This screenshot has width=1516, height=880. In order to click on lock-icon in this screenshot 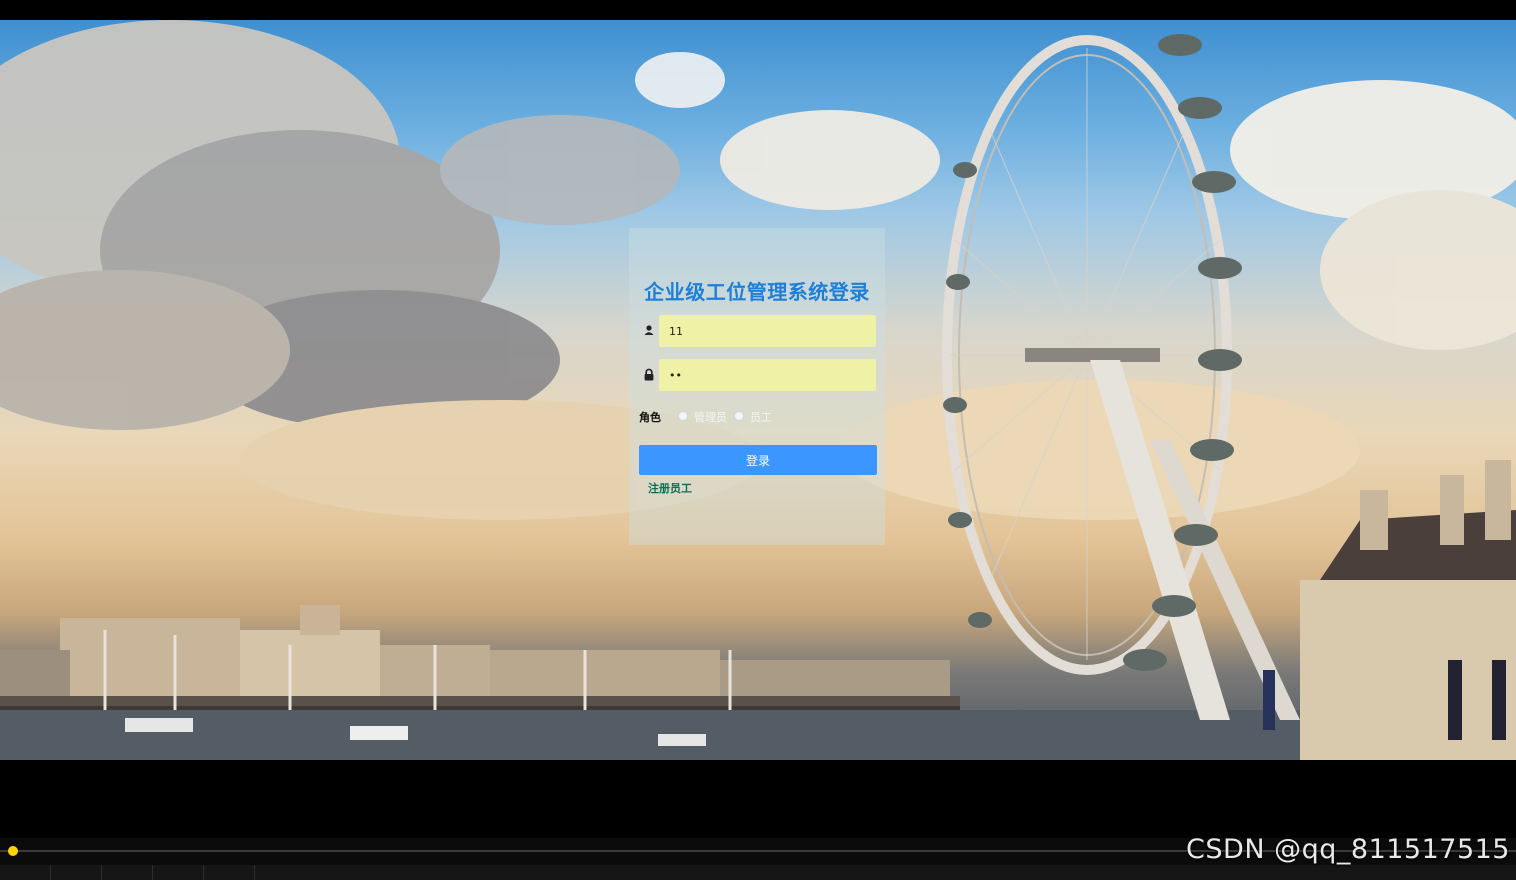, I will do `click(650, 375)`.